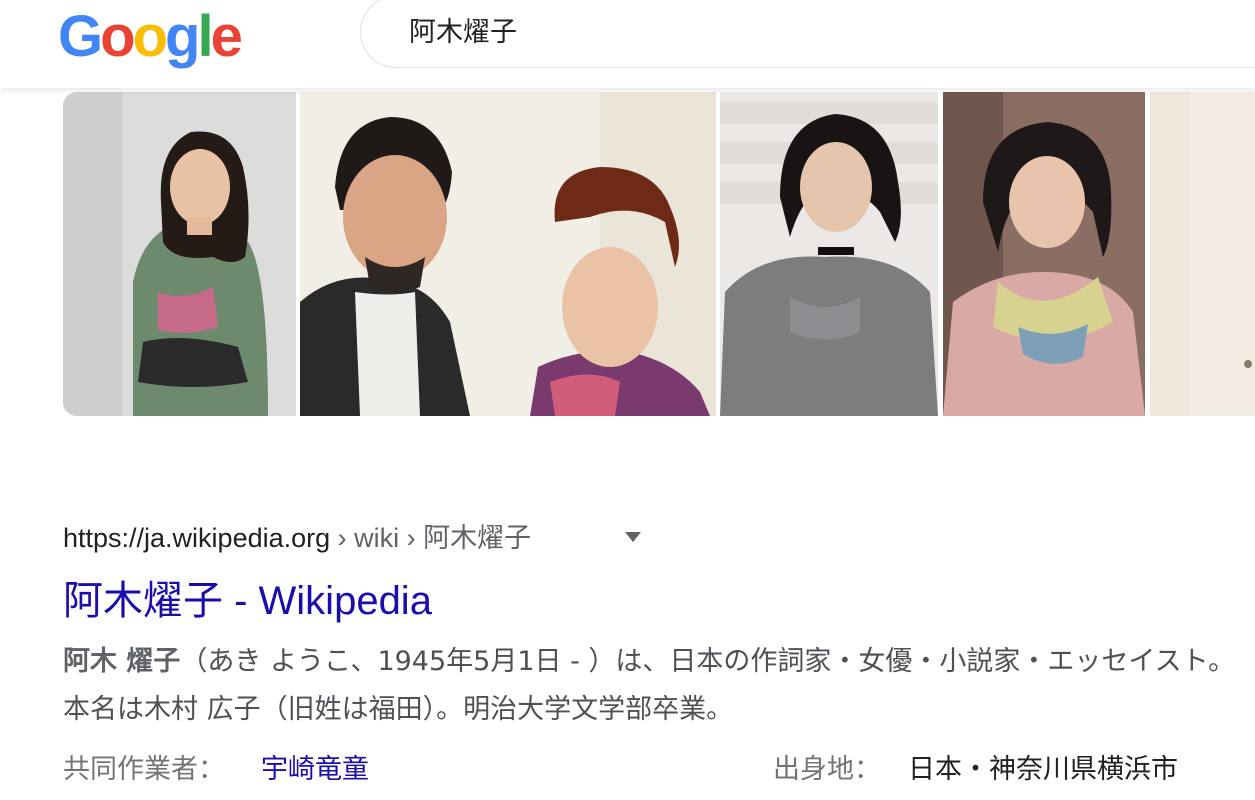 The height and width of the screenshot is (800, 1255). I want to click on result-url: https://ja.wikipedia.org › wiki › 阿木燿子, so click(297, 538).